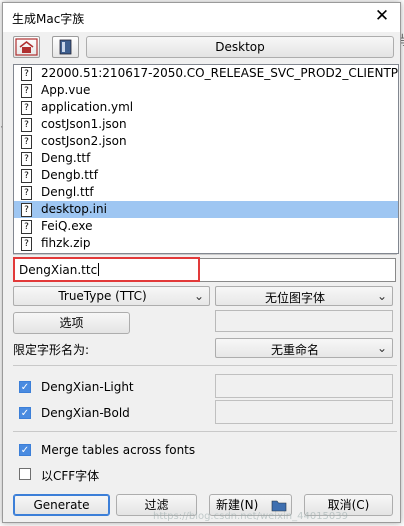 The height and width of the screenshot is (526, 404). Describe the element at coordinates (66, 158) in the screenshot. I see `file-name: Deng.ttf` at that location.